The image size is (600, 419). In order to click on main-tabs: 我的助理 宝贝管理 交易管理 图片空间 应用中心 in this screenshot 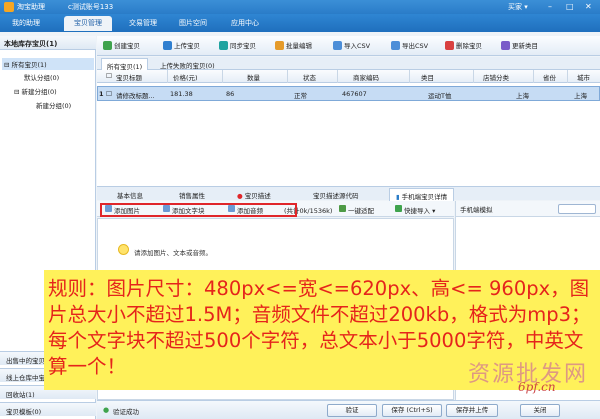, I will do `click(300, 23)`.